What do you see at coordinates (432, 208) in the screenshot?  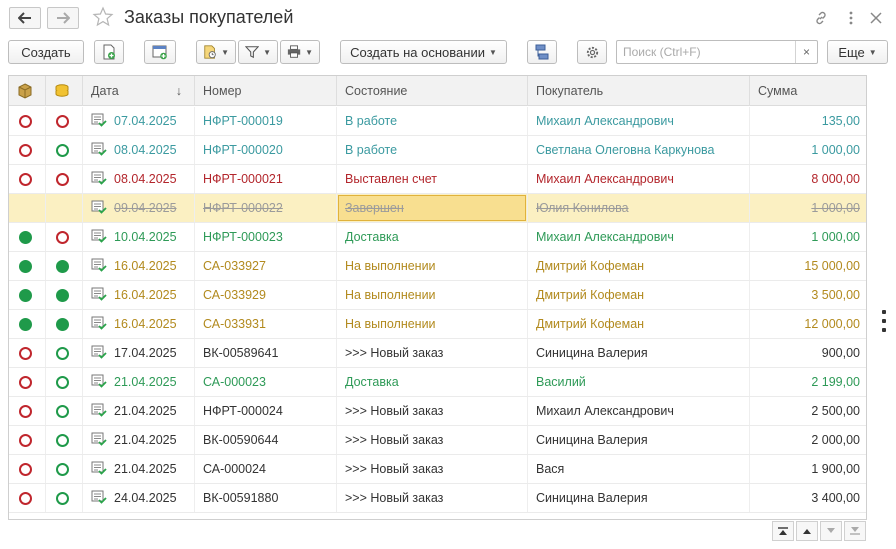 I see `state-cell: Завершен` at bounding box center [432, 208].